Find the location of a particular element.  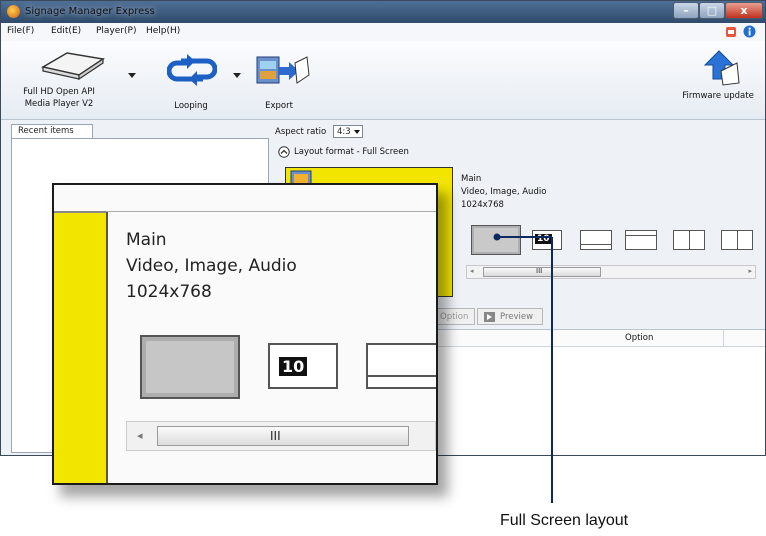

callout-label: Full Screen layout is located at coordinates (564, 520).